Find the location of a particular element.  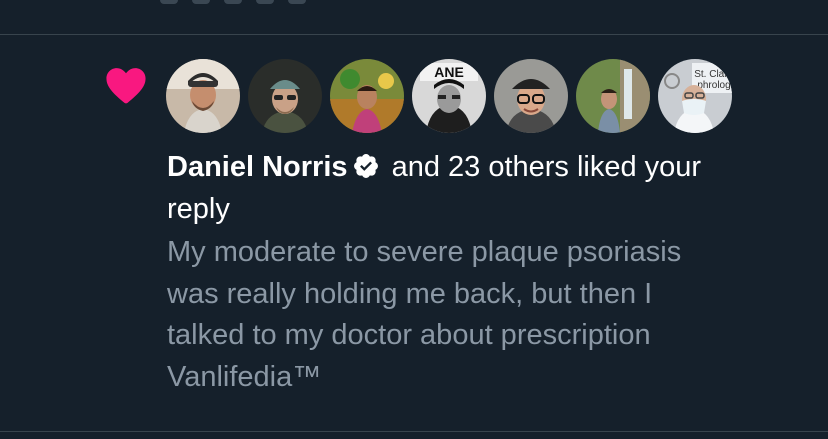

previous-item-remnant is located at coordinates (240, 3).